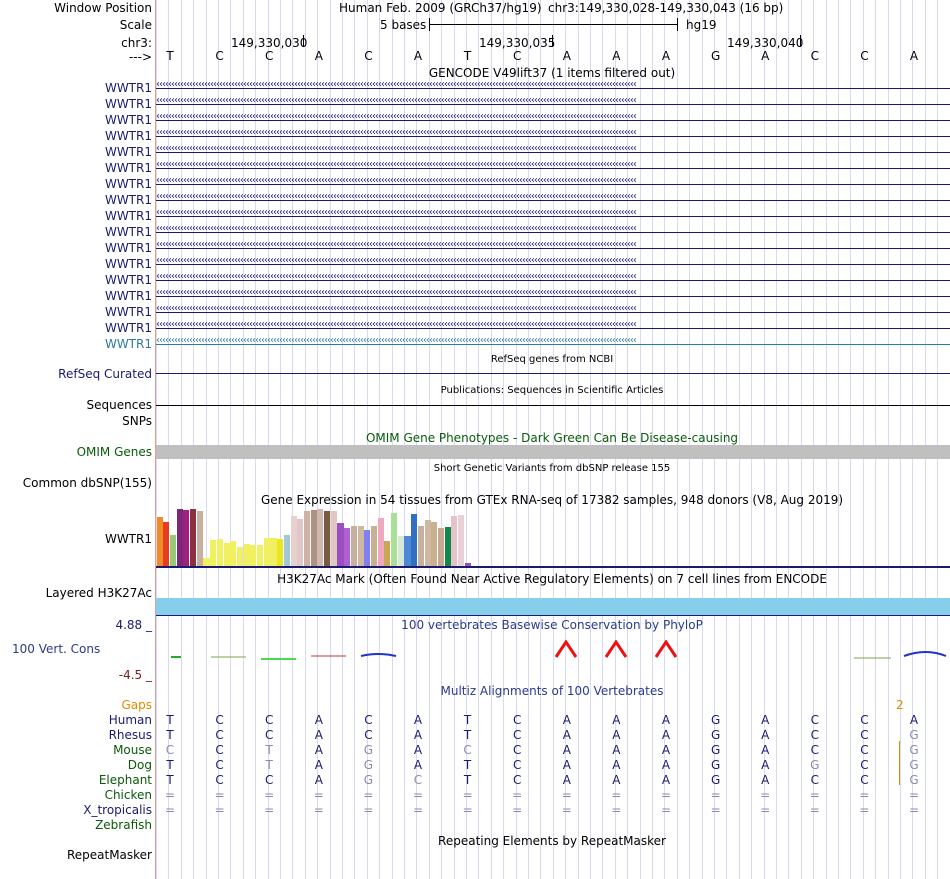  What do you see at coordinates (130, 720) in the screenshot?
I see `multiz-species-label: Human` at bounding box center [130, 720].